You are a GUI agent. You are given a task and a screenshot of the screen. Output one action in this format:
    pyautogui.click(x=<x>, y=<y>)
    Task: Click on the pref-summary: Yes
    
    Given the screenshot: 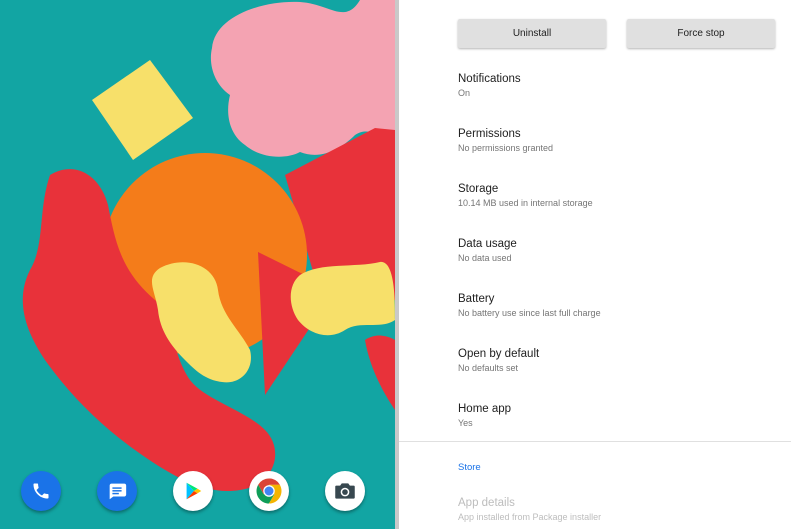 What is the action you would take?
    pyautogui.click(x=465, y=423)
    